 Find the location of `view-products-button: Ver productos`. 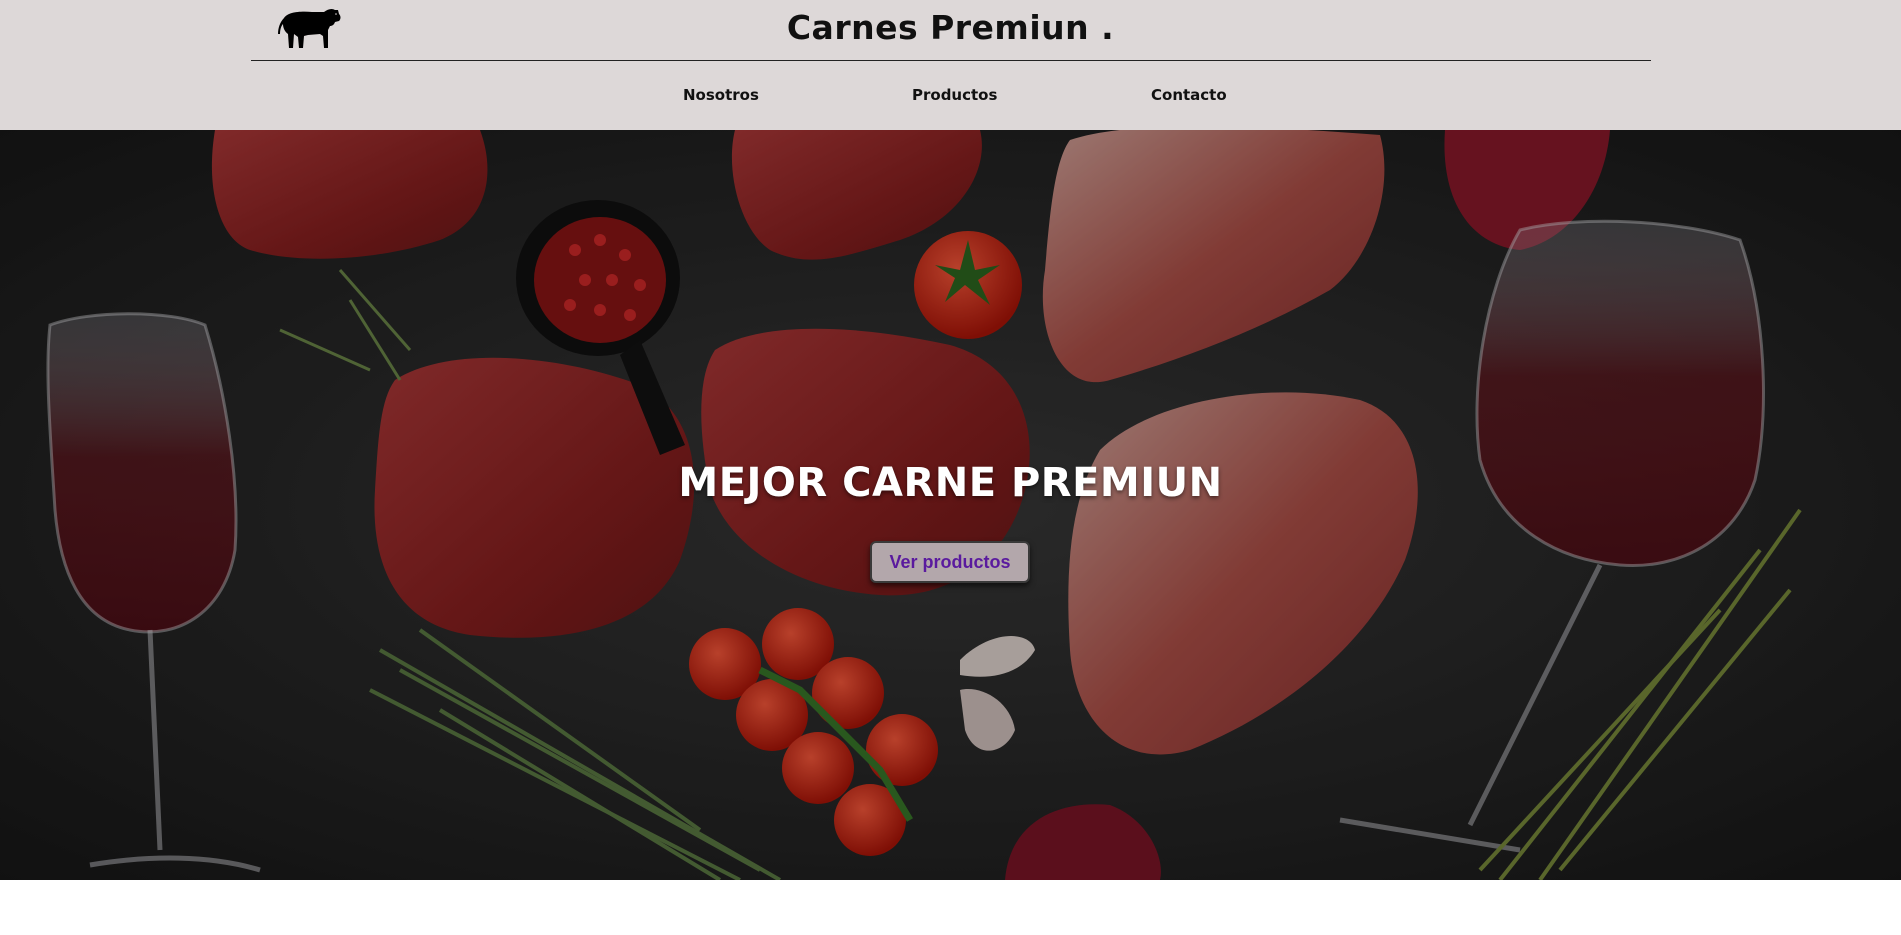

view-products-button: Ver productos is located at coordinates (950, 562).